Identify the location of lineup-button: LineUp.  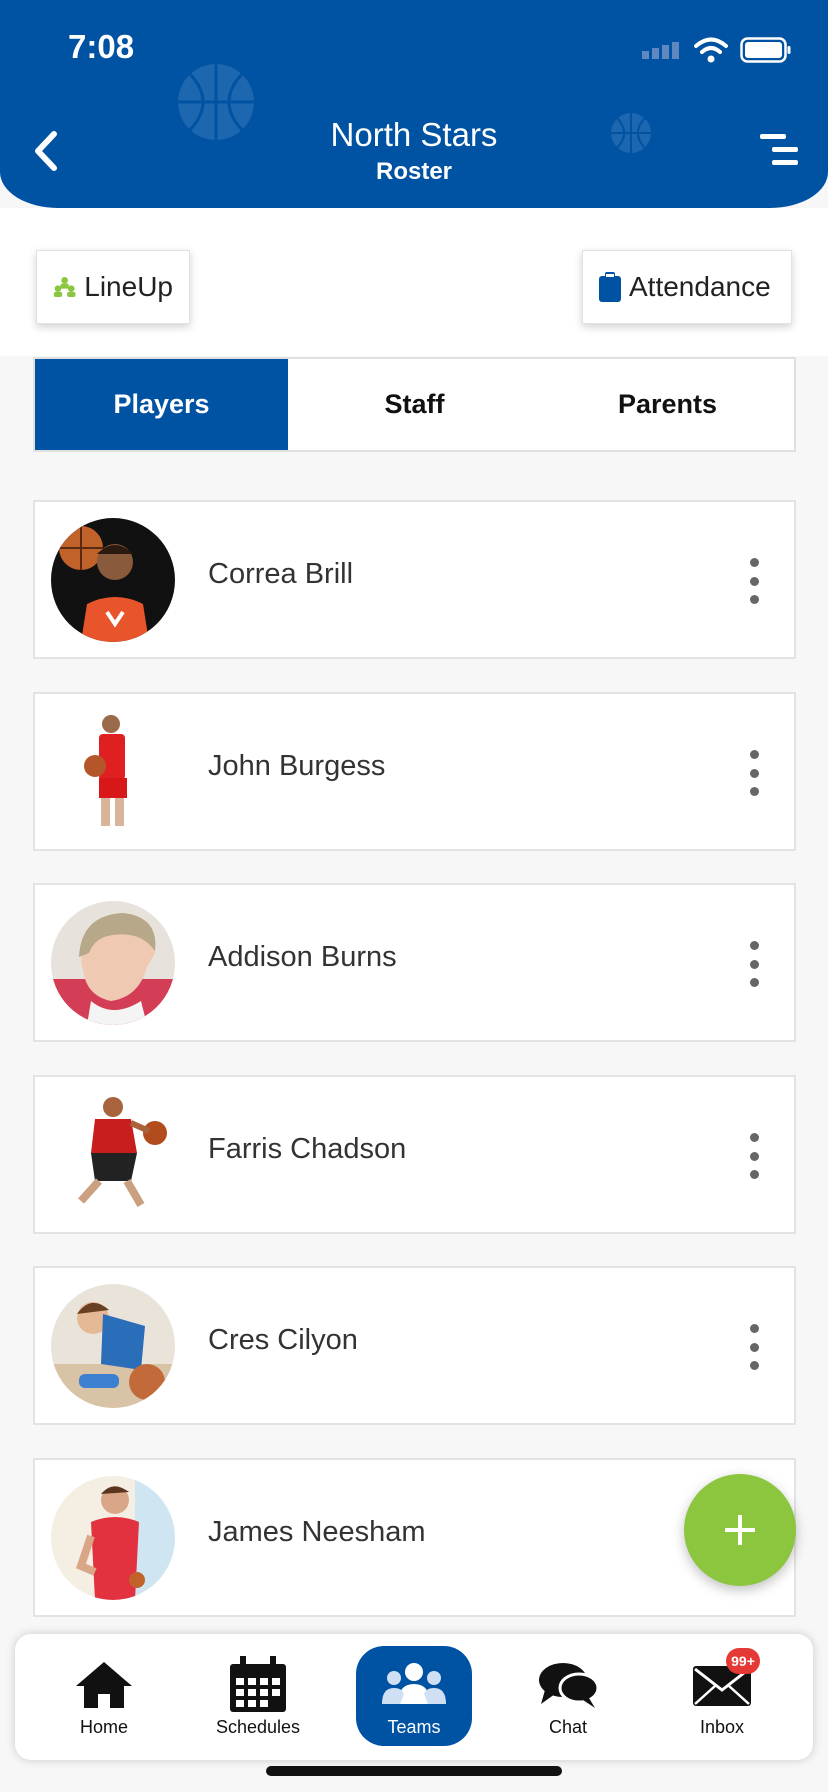
(113, 287).